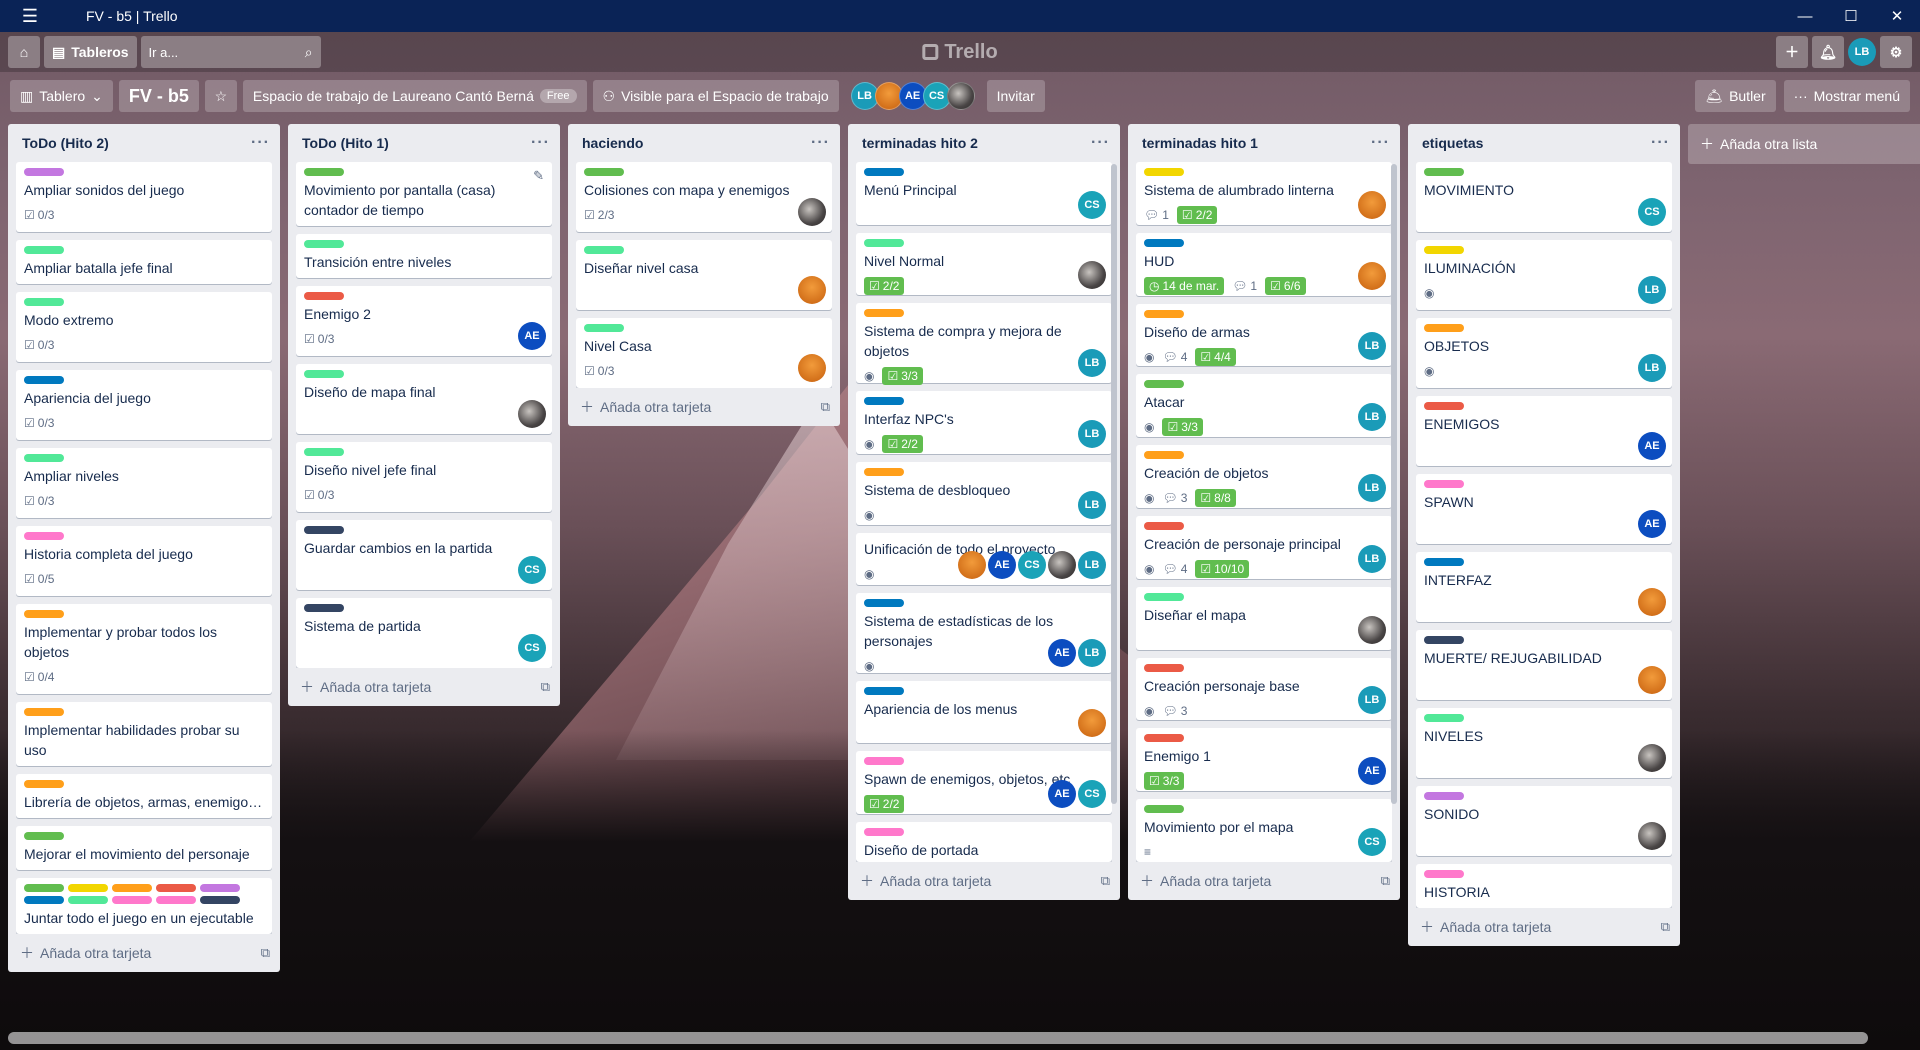 The height and width of the screenshot is (1050, 1920). Describe the element at coordinates (144, 327) in the screenshot. I see `card: Modo extremo ☑ 0/3` at that location.